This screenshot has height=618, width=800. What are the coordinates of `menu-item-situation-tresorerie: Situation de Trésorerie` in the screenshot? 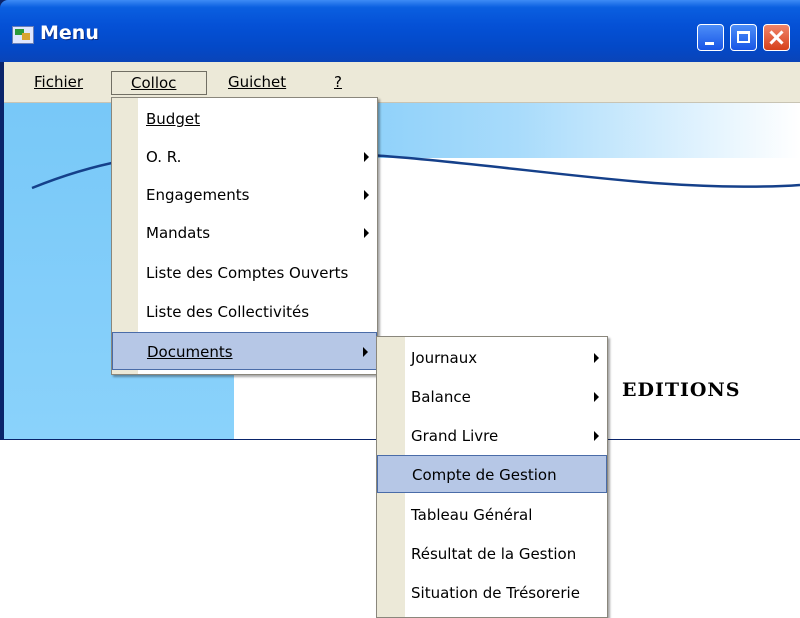 It's located at (492, 593).